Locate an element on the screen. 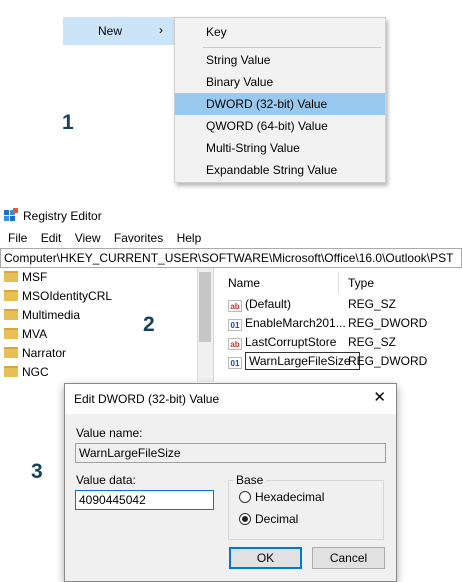  column-divider is located at coordinates (338, 283).